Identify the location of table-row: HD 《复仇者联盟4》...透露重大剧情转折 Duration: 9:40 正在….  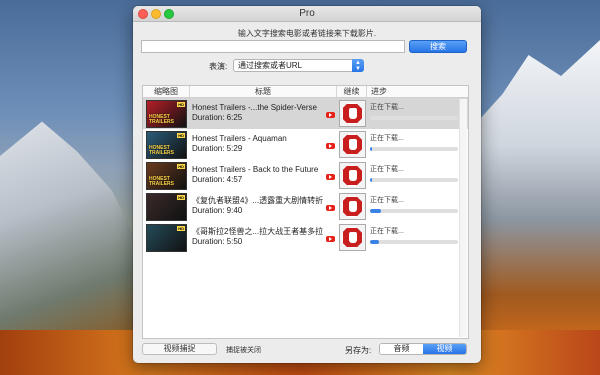
(305, 206).